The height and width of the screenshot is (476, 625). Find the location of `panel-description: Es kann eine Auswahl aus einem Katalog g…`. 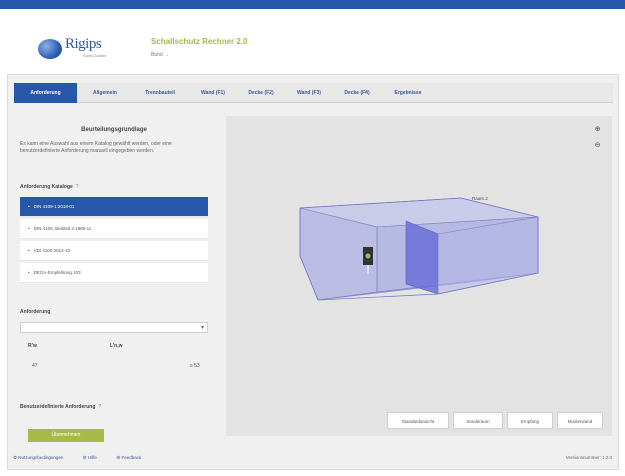

panel-description: Es kann eine Auswahl aus einem Katalog g… is located at coordinates (96, 147).